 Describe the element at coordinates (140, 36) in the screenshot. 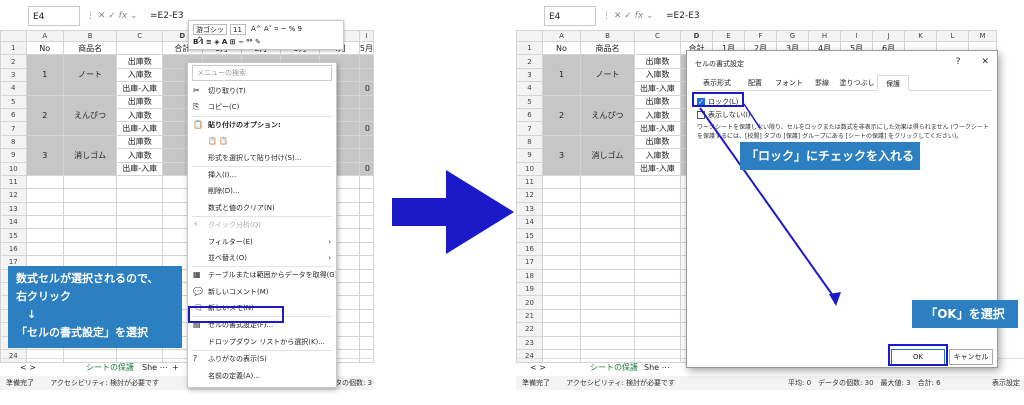

I see `col-header: C` at that location.